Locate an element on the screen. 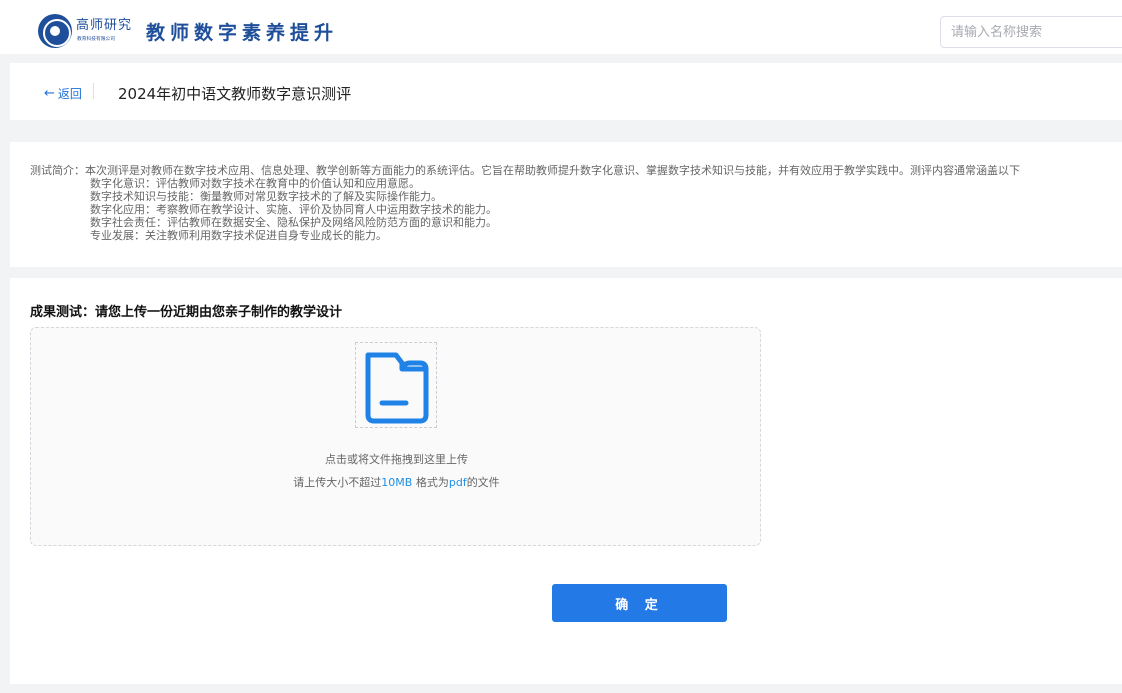 The width and height of the screenshot is (1122, 693). intro-line: 数字化应用：考察教师在教学设计、实施、评价及协同育人中运用数字技术的能力。 is located at coordinates (293, 209).